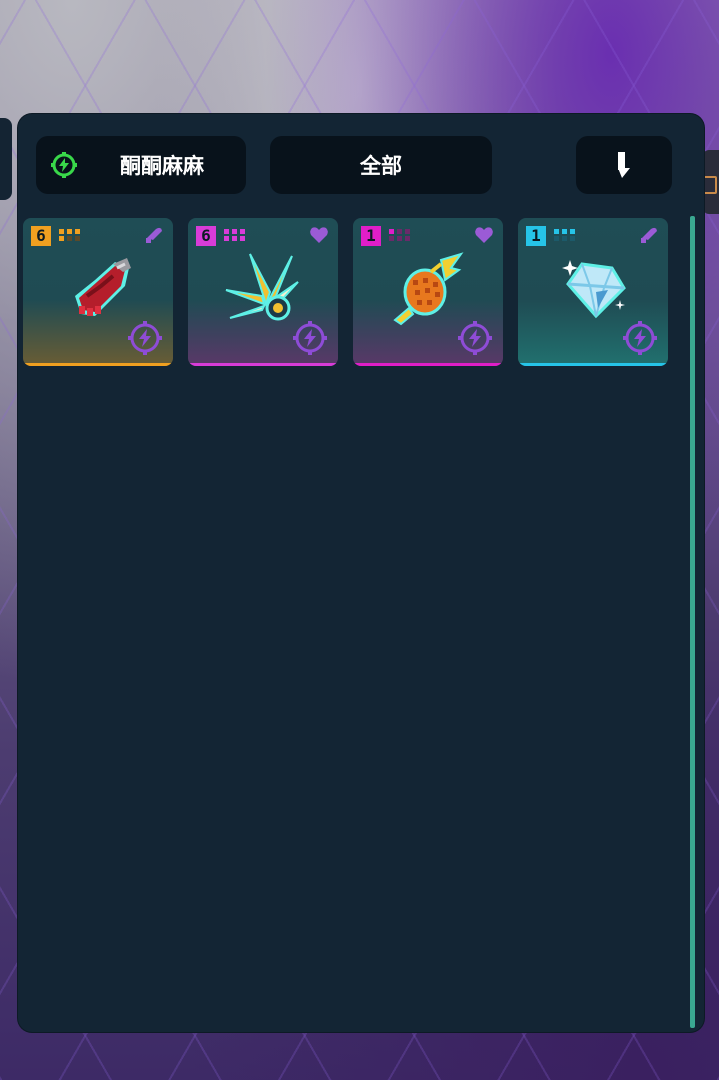 This screenshot has height=1080, width=719. I want to click on category-filter-button: 酮酮麻麻, so click(141, 165).